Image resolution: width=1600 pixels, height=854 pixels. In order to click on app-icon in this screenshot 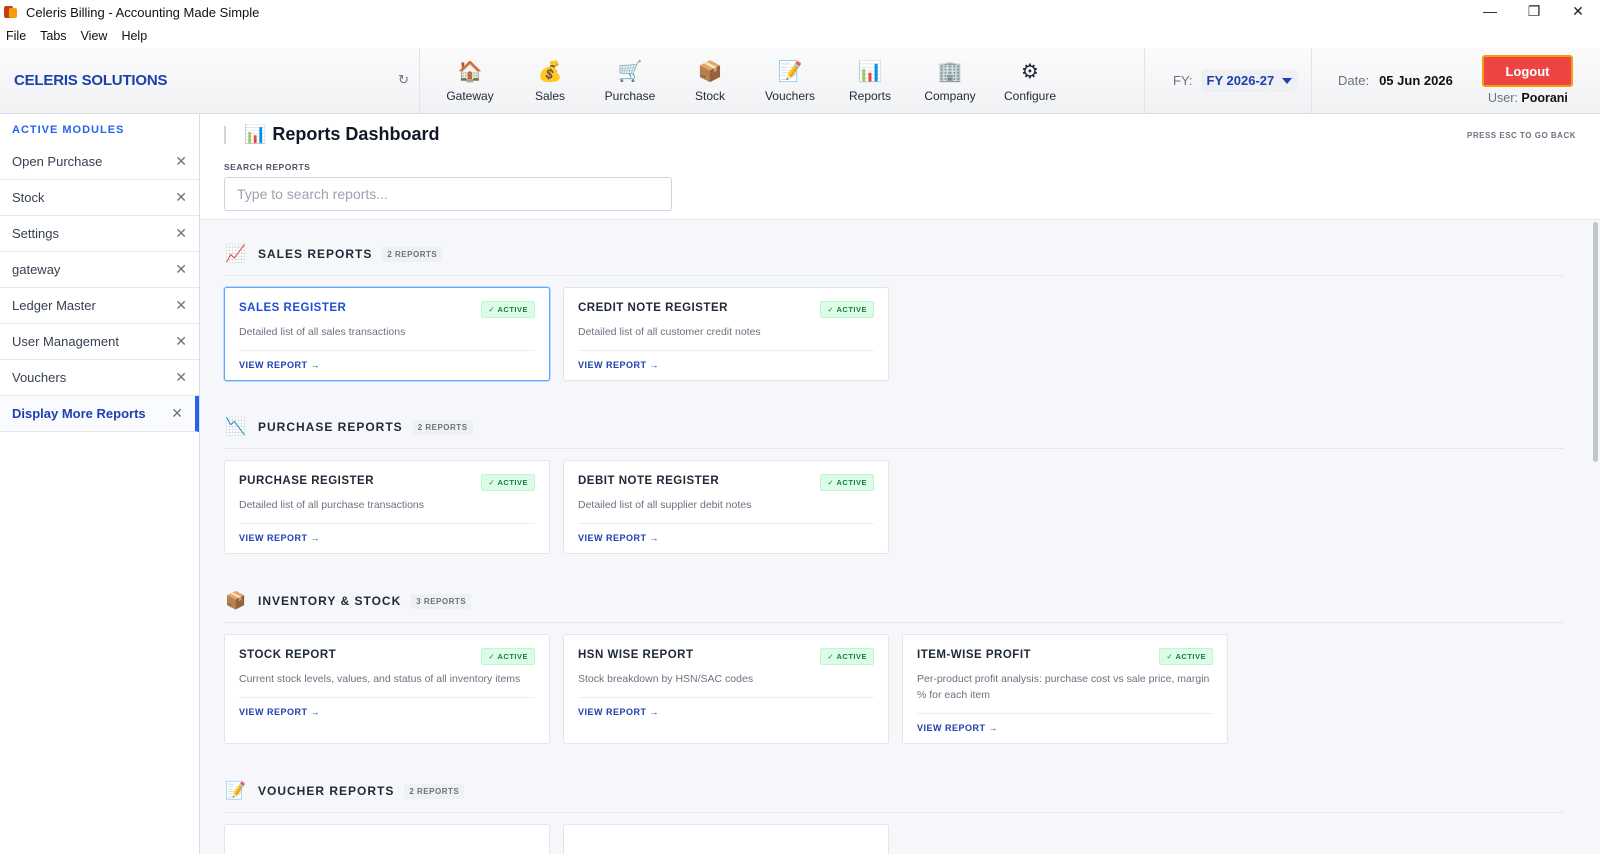, I will do `click(11, 12)`.